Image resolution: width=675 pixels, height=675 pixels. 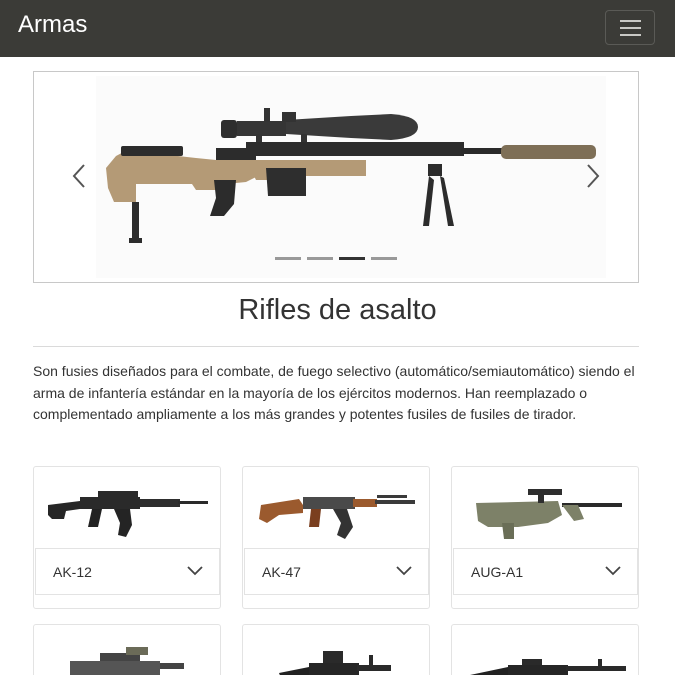 What do you see at coordinates (52, 25) in the screenshot?
I see `brand-title: Armas` at bounding box center [52, 25].